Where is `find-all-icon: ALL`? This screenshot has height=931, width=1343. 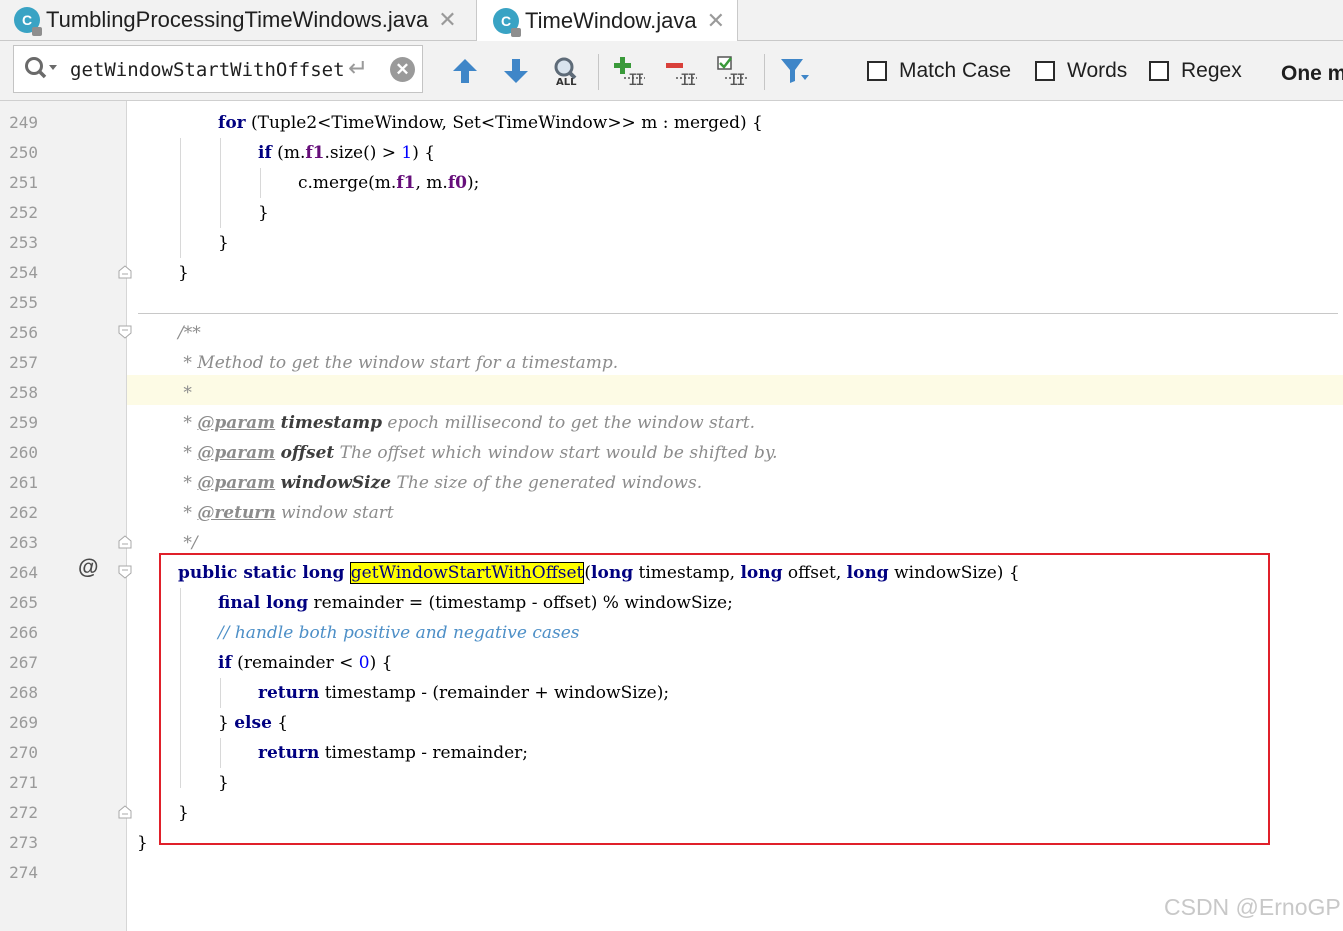 find-all-icon: ALL is located at coordinates (565, 72).